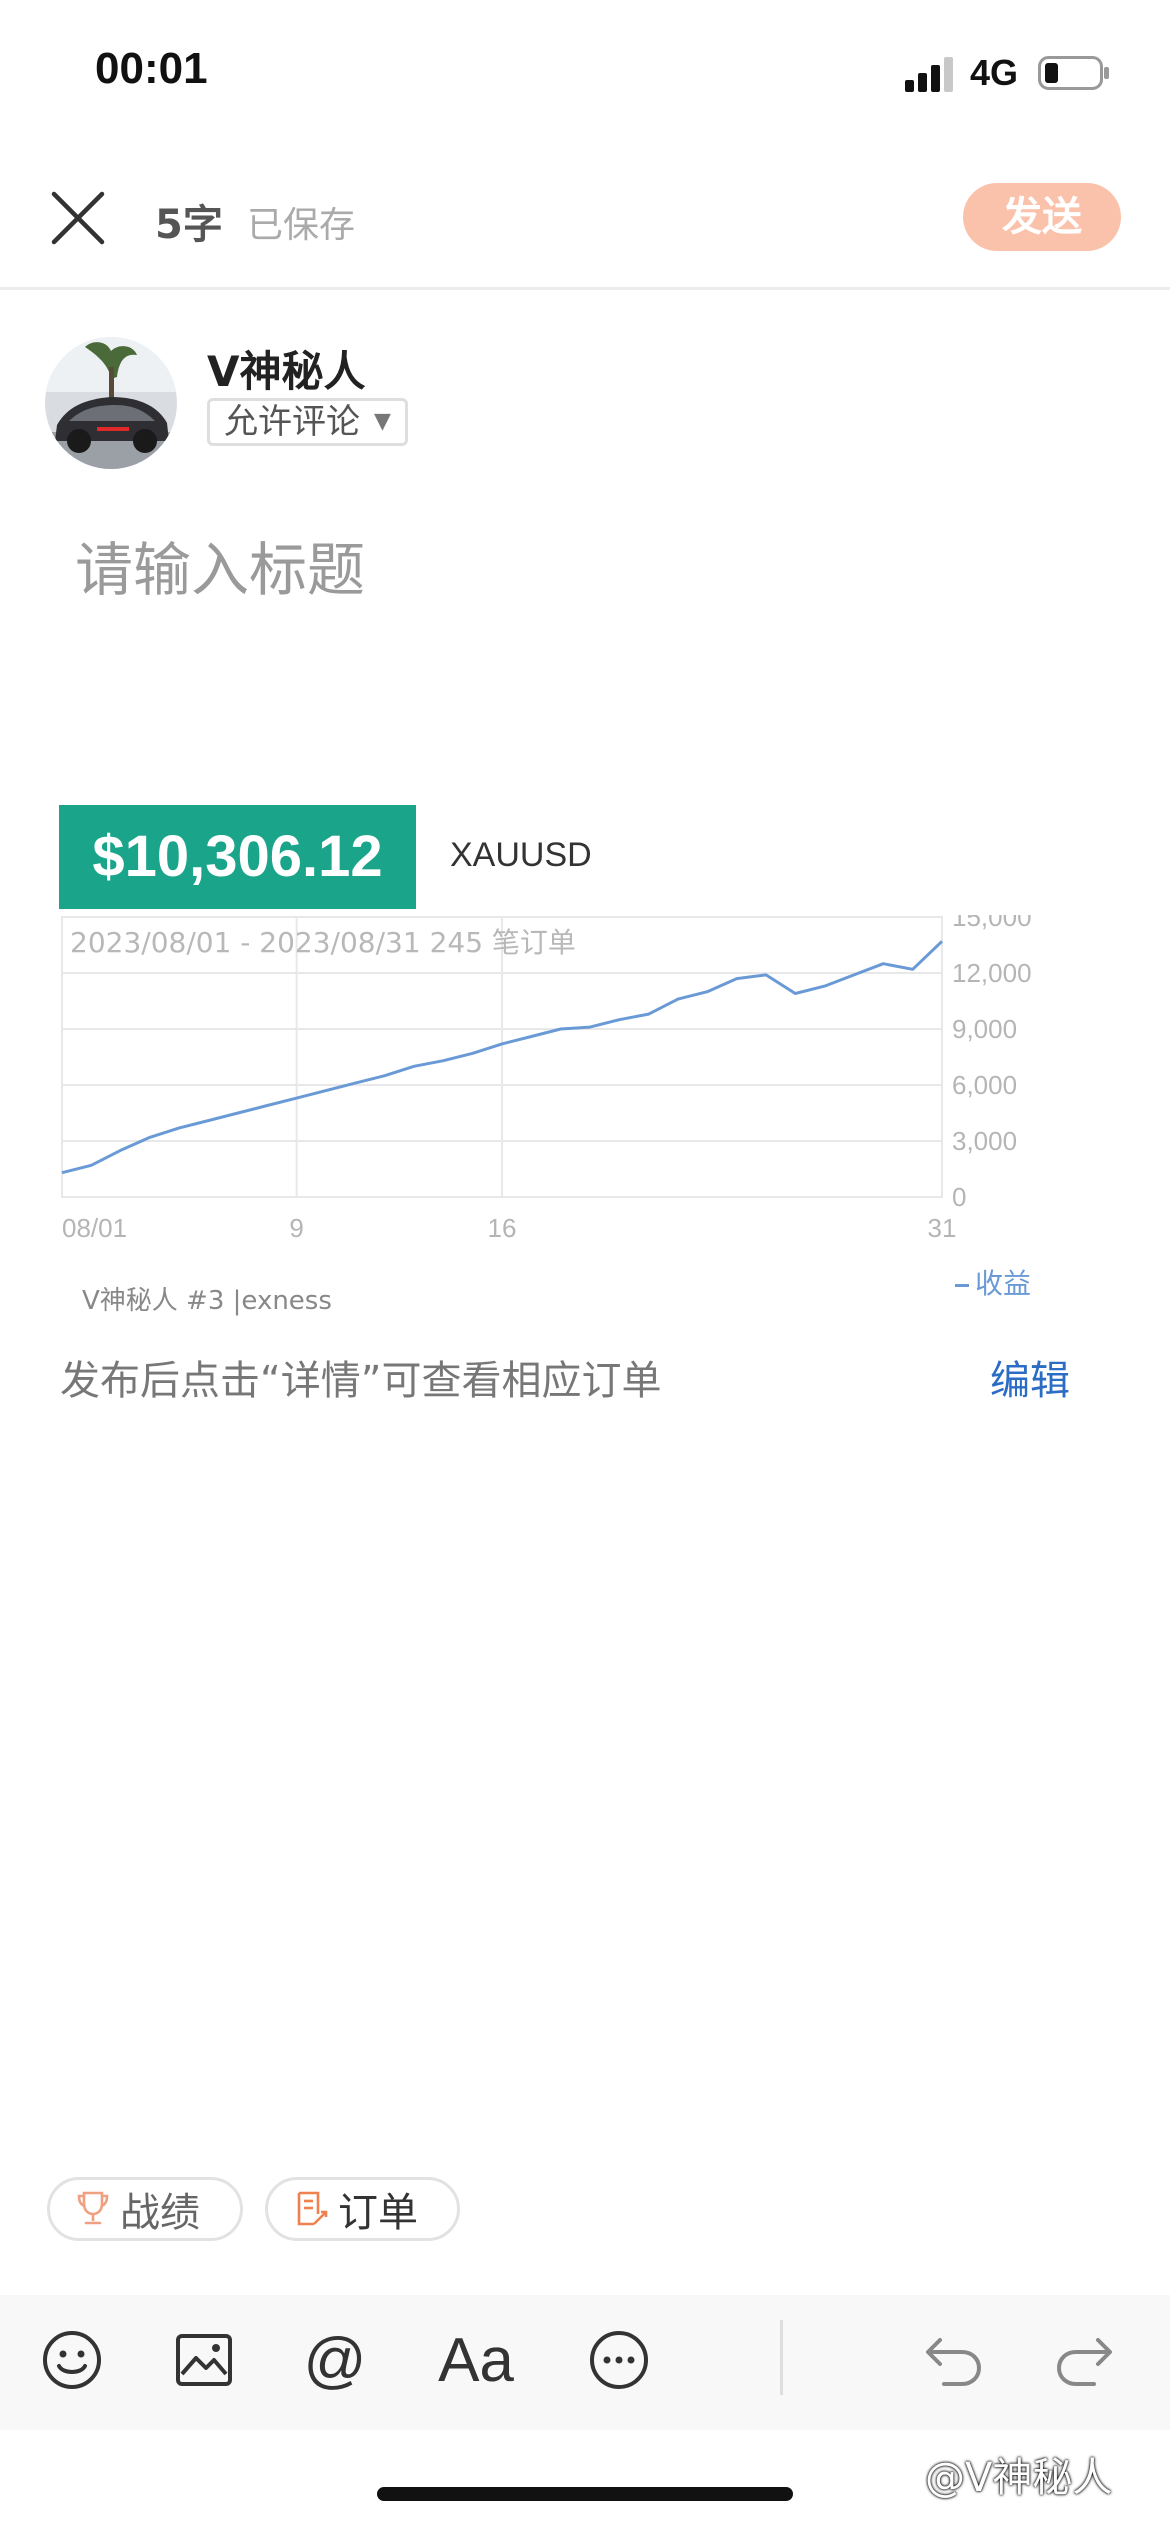  What do you see at coordinates (94, 1228) in the screenshot?
I see `chart-x-tick-label: 08/01` at bounding box center [94, 1228].